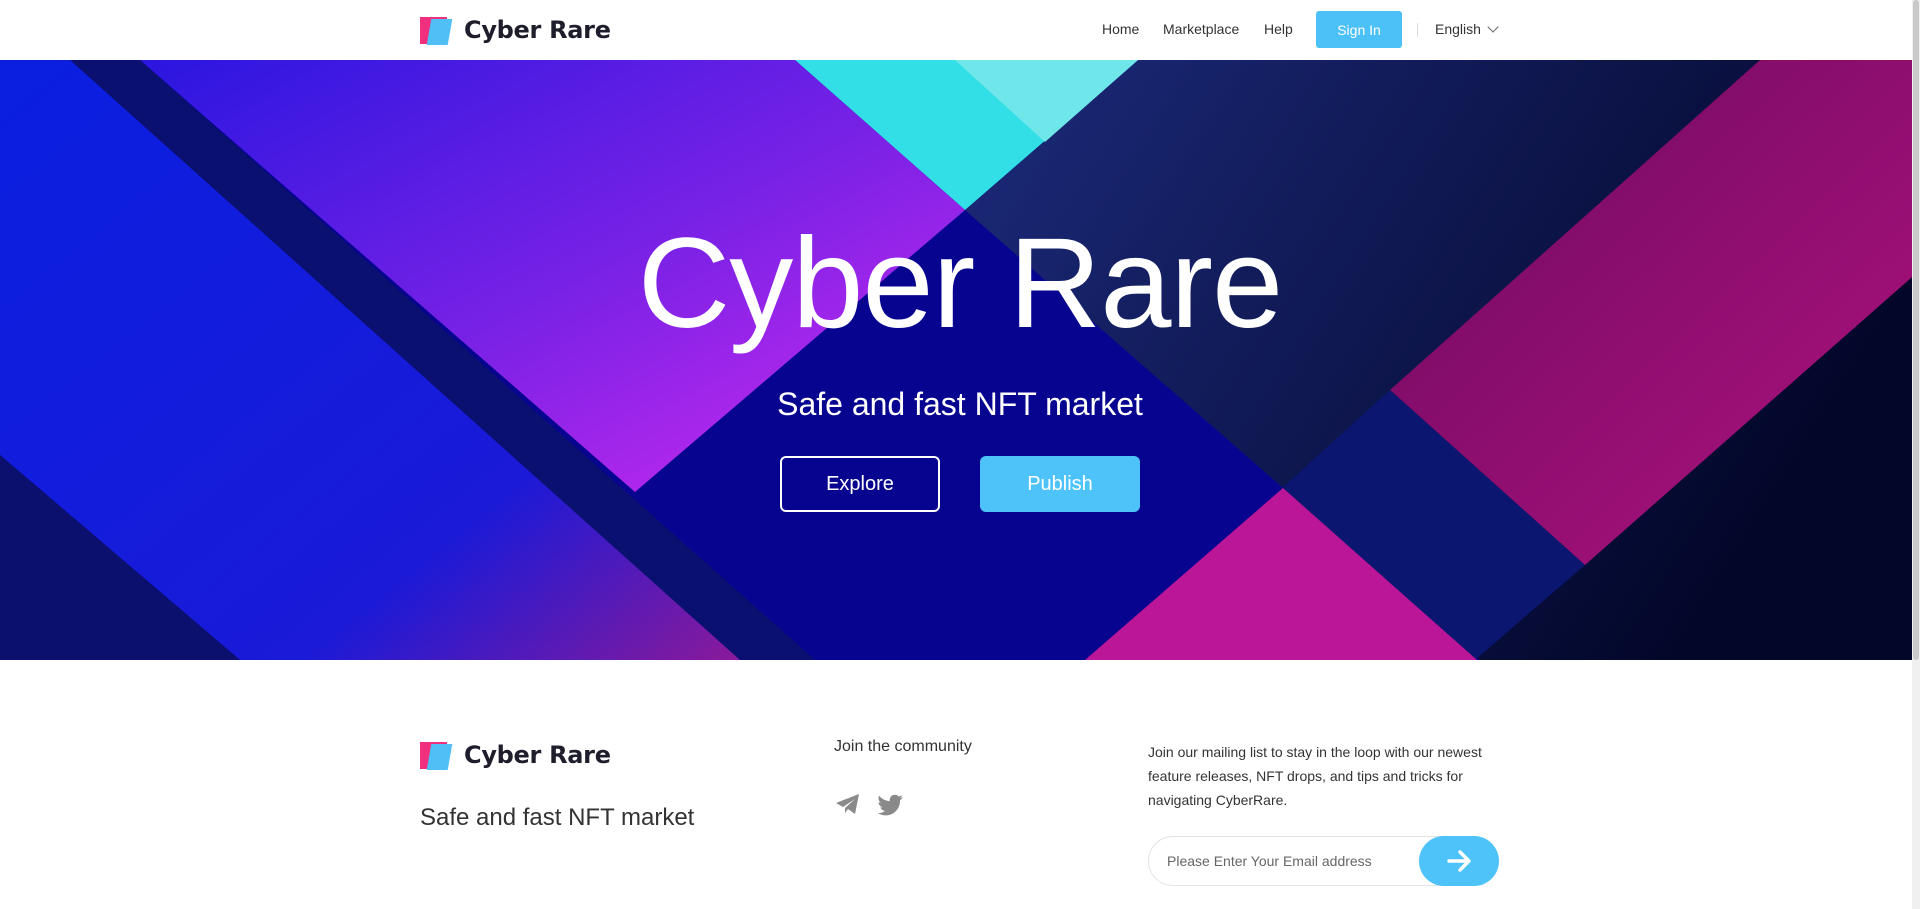 Image resolution: width=1920 pixels, height=909 pixels. What do you see at coordinates (1359, 29) in the screenshot?
I see `sign-in-button: Sign In` at bounding box center [1359, 29].